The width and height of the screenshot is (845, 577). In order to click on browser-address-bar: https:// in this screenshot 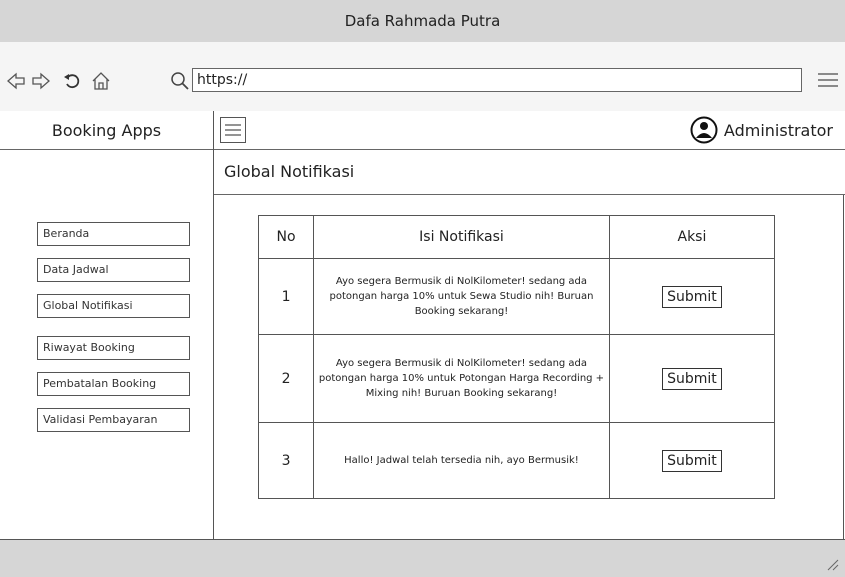, I will do `click(422, 77)`.